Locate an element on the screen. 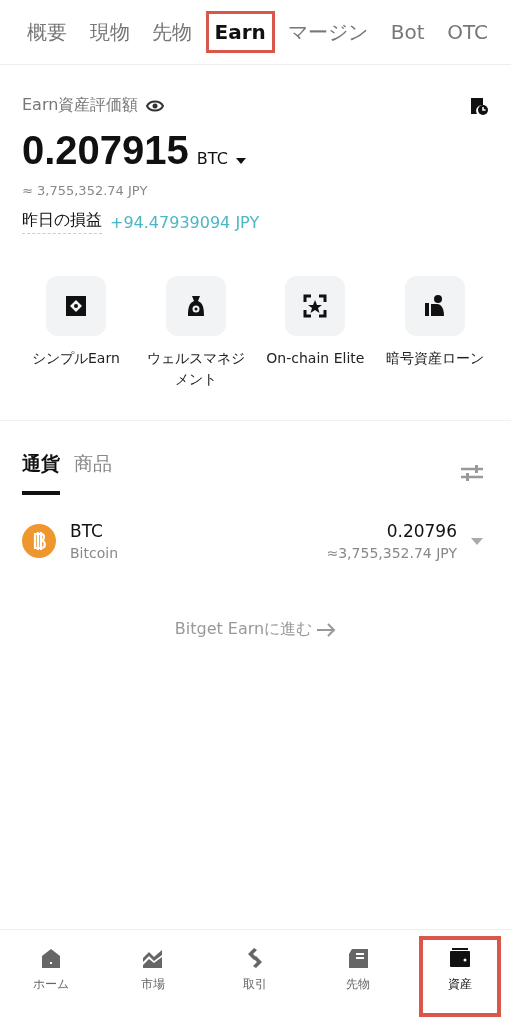 The image size is (511, 1024). section-title: Earn資産評価額 is located at coordinates (80, 105).